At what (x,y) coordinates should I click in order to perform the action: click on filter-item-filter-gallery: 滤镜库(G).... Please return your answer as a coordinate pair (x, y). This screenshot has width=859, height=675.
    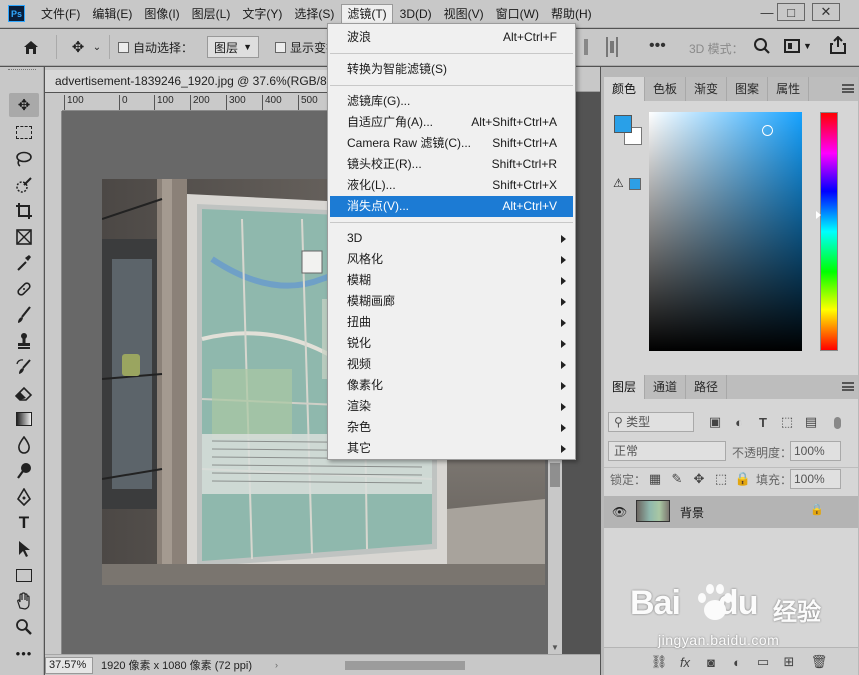
    Looking at the image, I should click on (451, 101).